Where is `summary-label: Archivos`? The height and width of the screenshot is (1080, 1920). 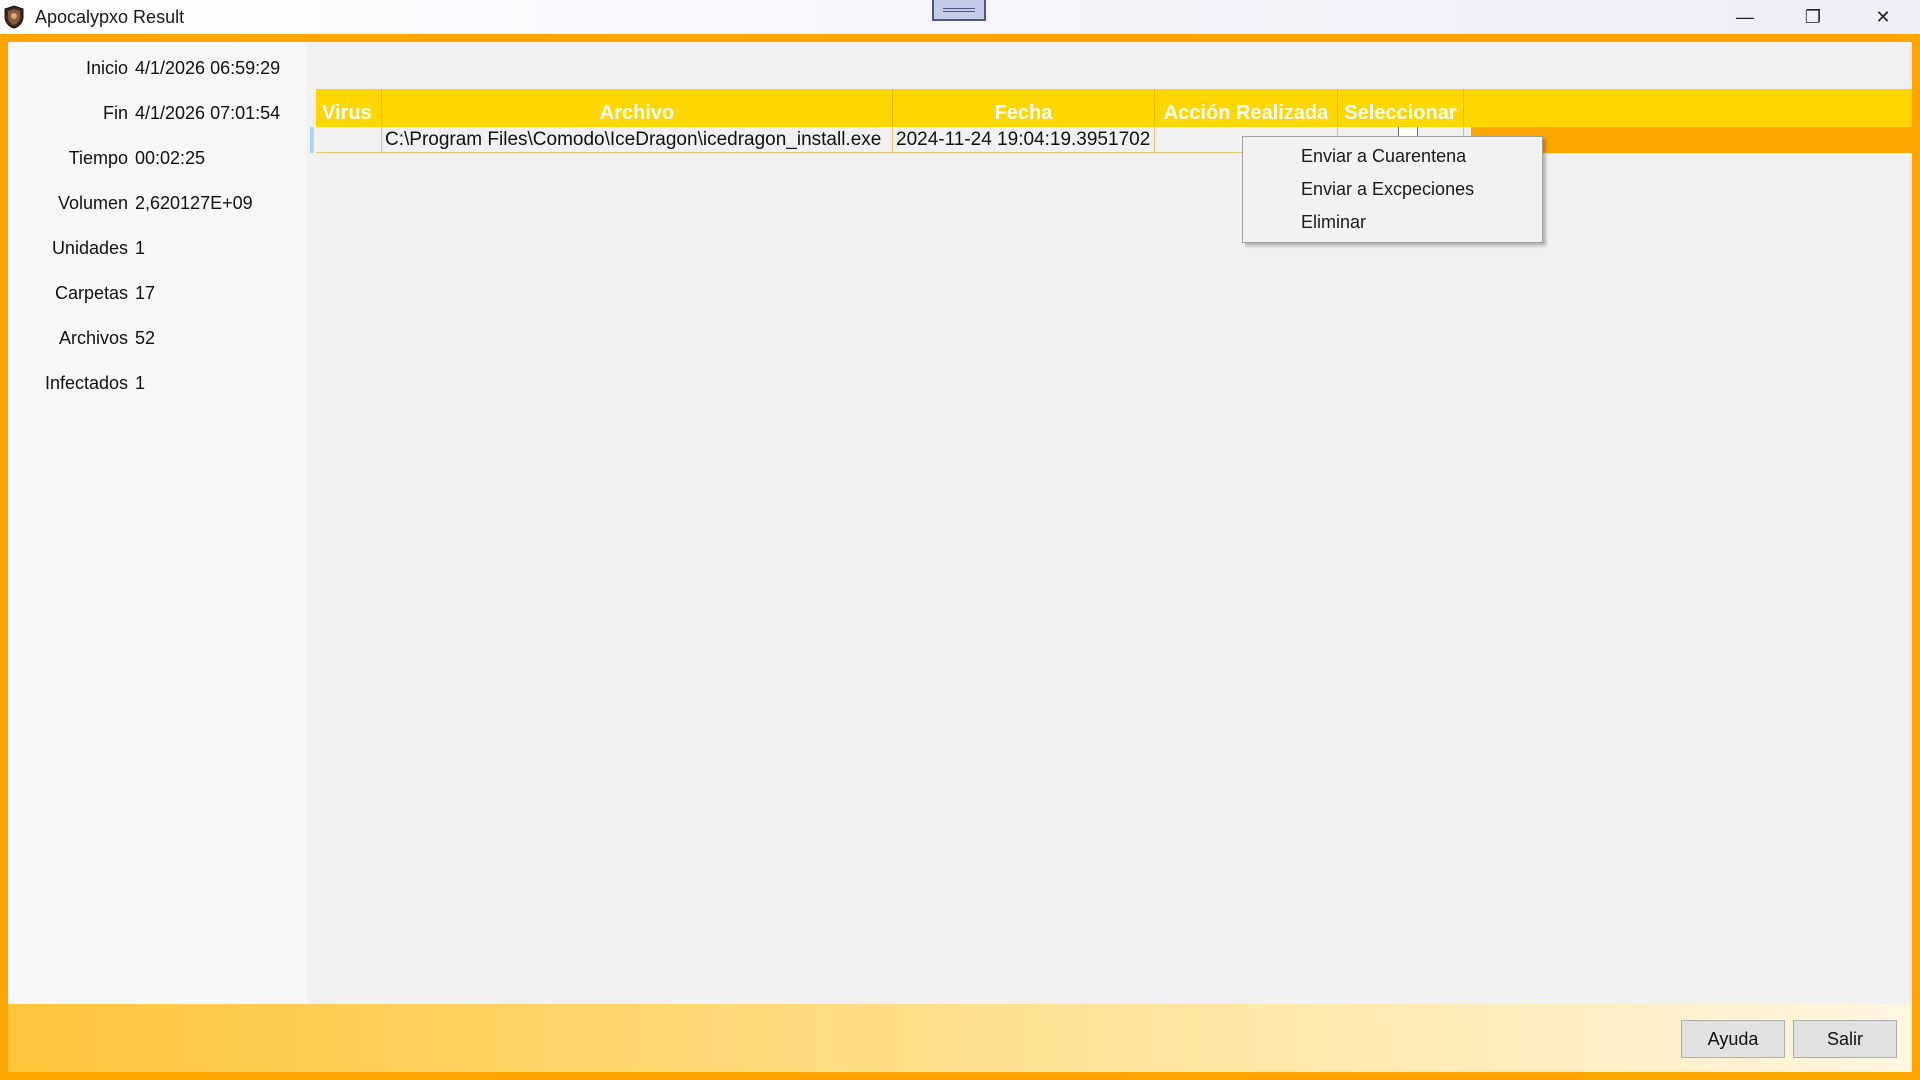 summary-label: Archivos is located at coordinates (93, 338).